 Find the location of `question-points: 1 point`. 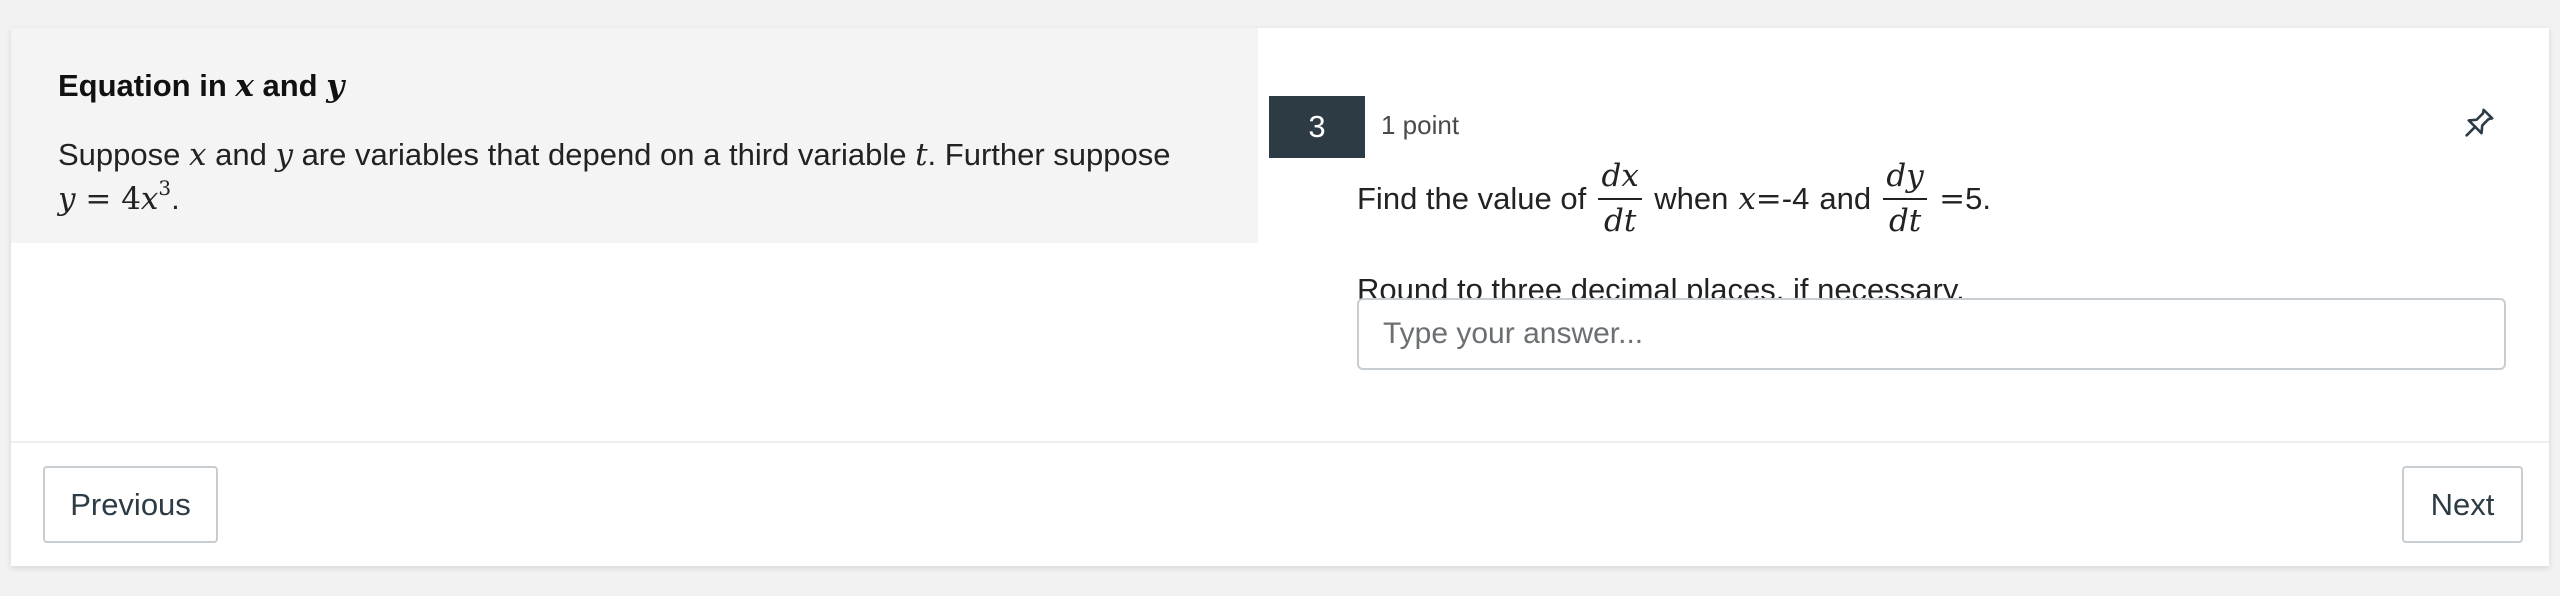

question-points: 1 point is located at coordinates (1420, 125).